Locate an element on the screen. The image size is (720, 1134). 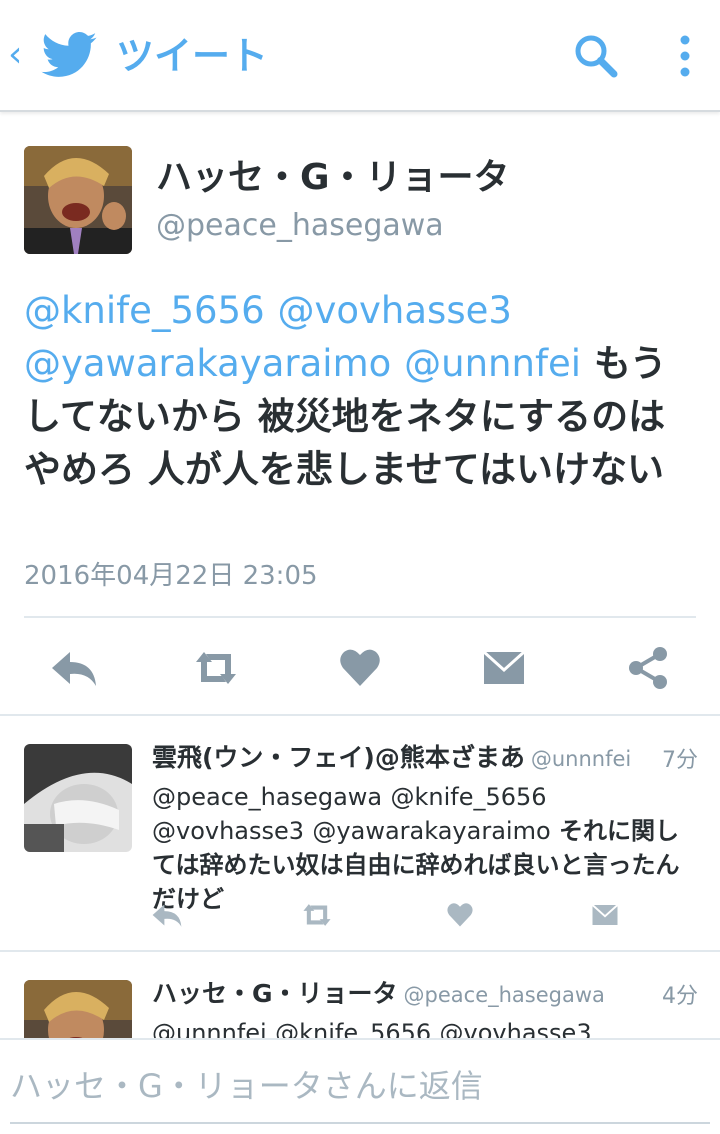
reply-text: @unnnfei @knife_5656 @vovhasse3 is located at coordinates (425, 1028).